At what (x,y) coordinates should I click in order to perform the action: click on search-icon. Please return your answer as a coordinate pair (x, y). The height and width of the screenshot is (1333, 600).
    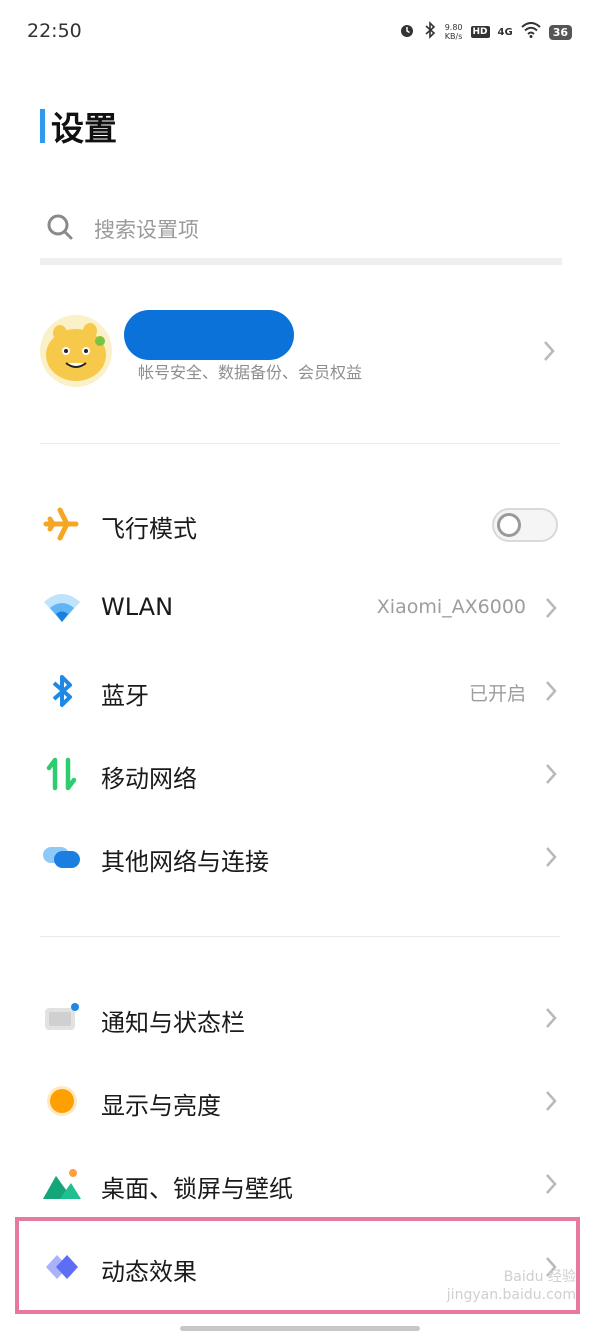
    Looking at the image, I should click on (57, 229).